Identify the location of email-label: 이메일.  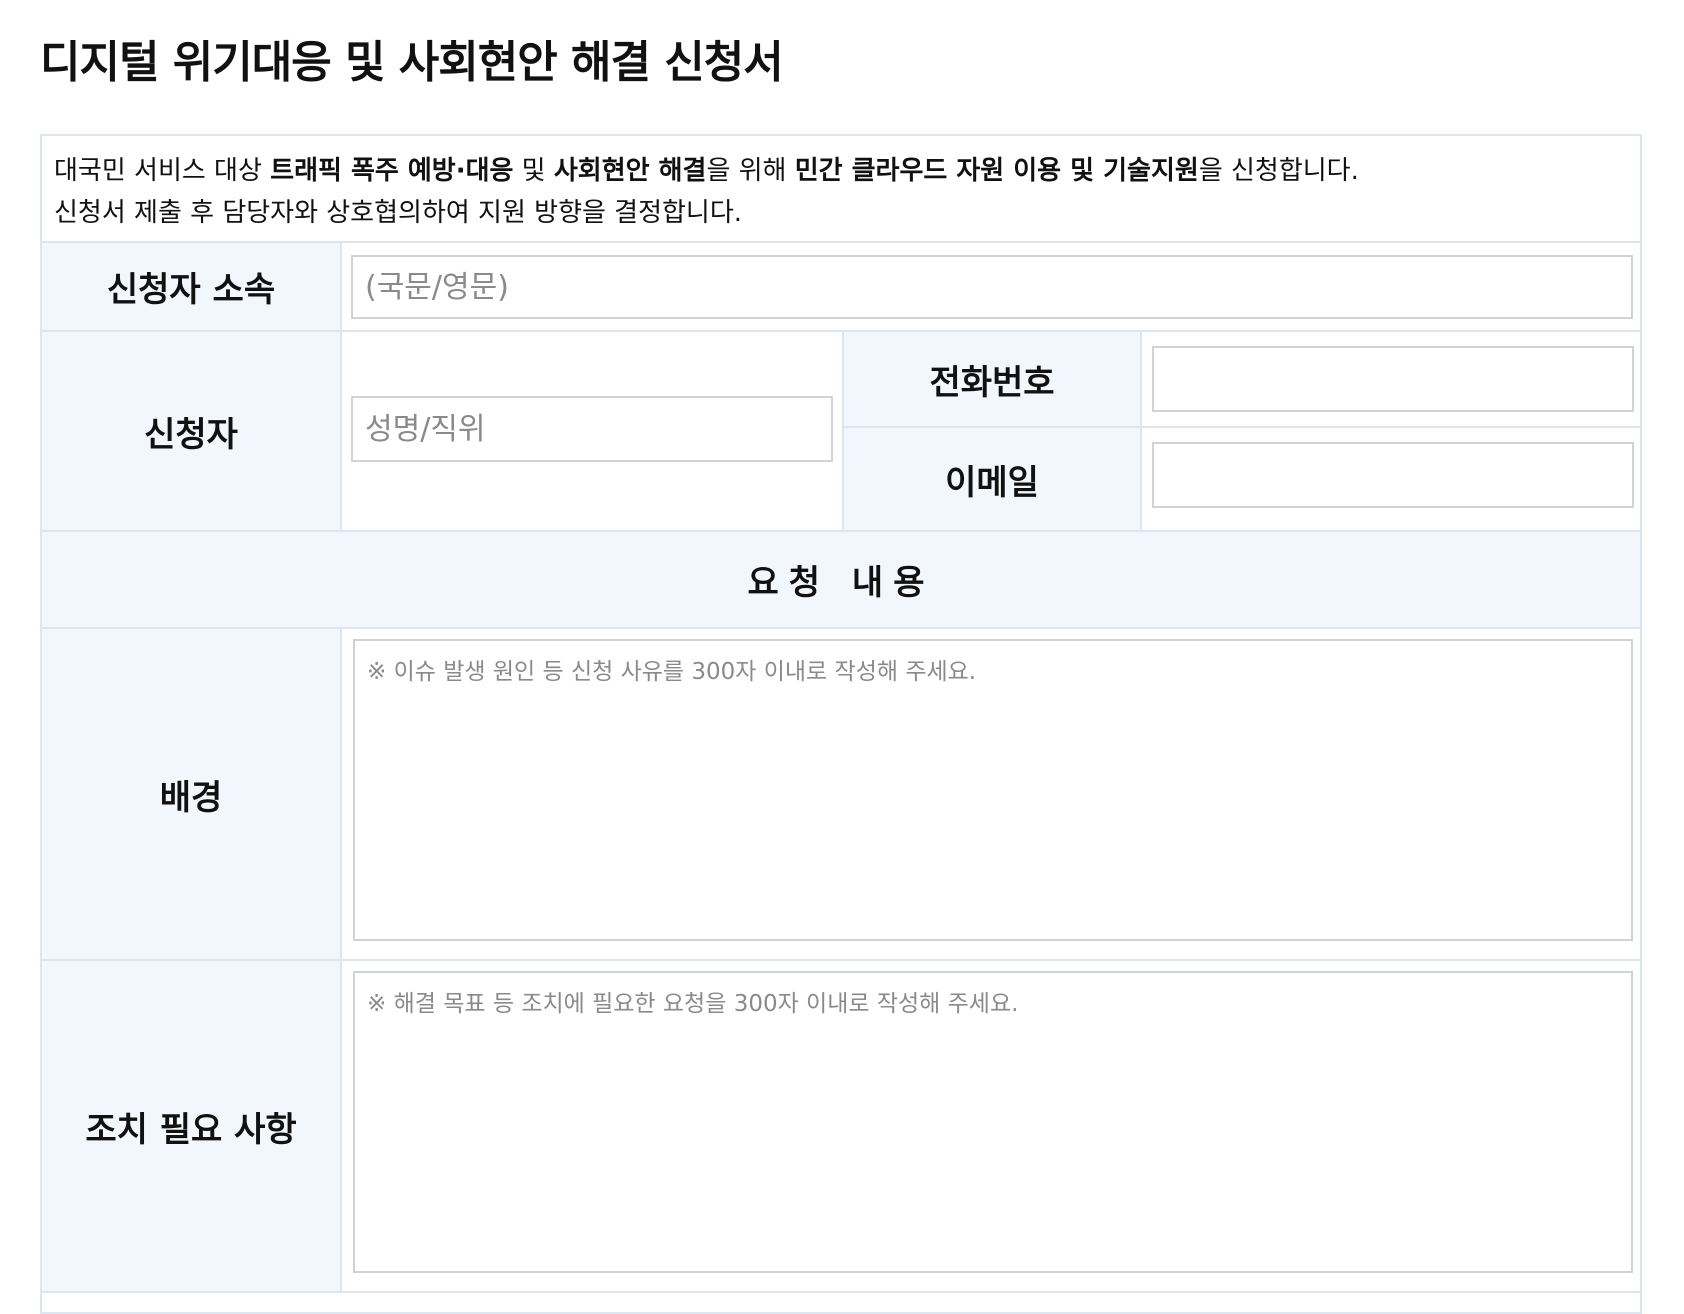
(992, 479).